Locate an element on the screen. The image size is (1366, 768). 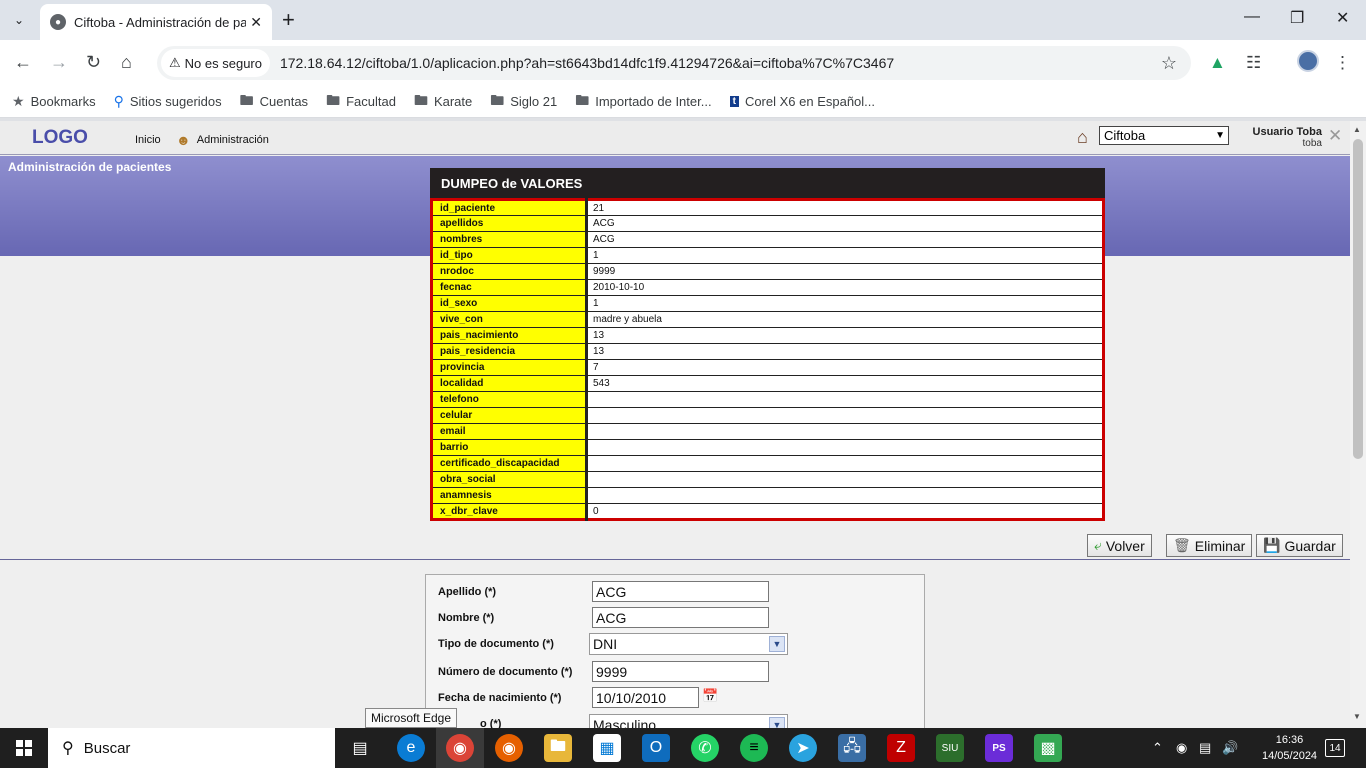
task-view-icon: ▤ is located at coordinates (360, 748).